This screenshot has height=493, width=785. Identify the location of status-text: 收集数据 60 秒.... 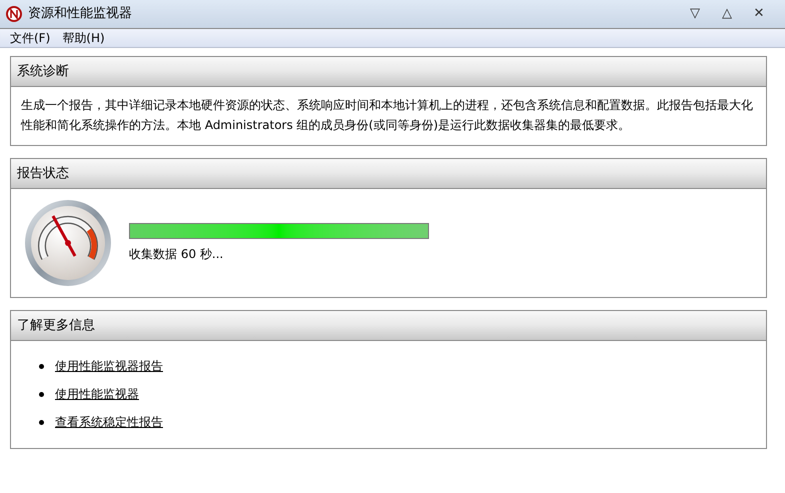
(176, 254).